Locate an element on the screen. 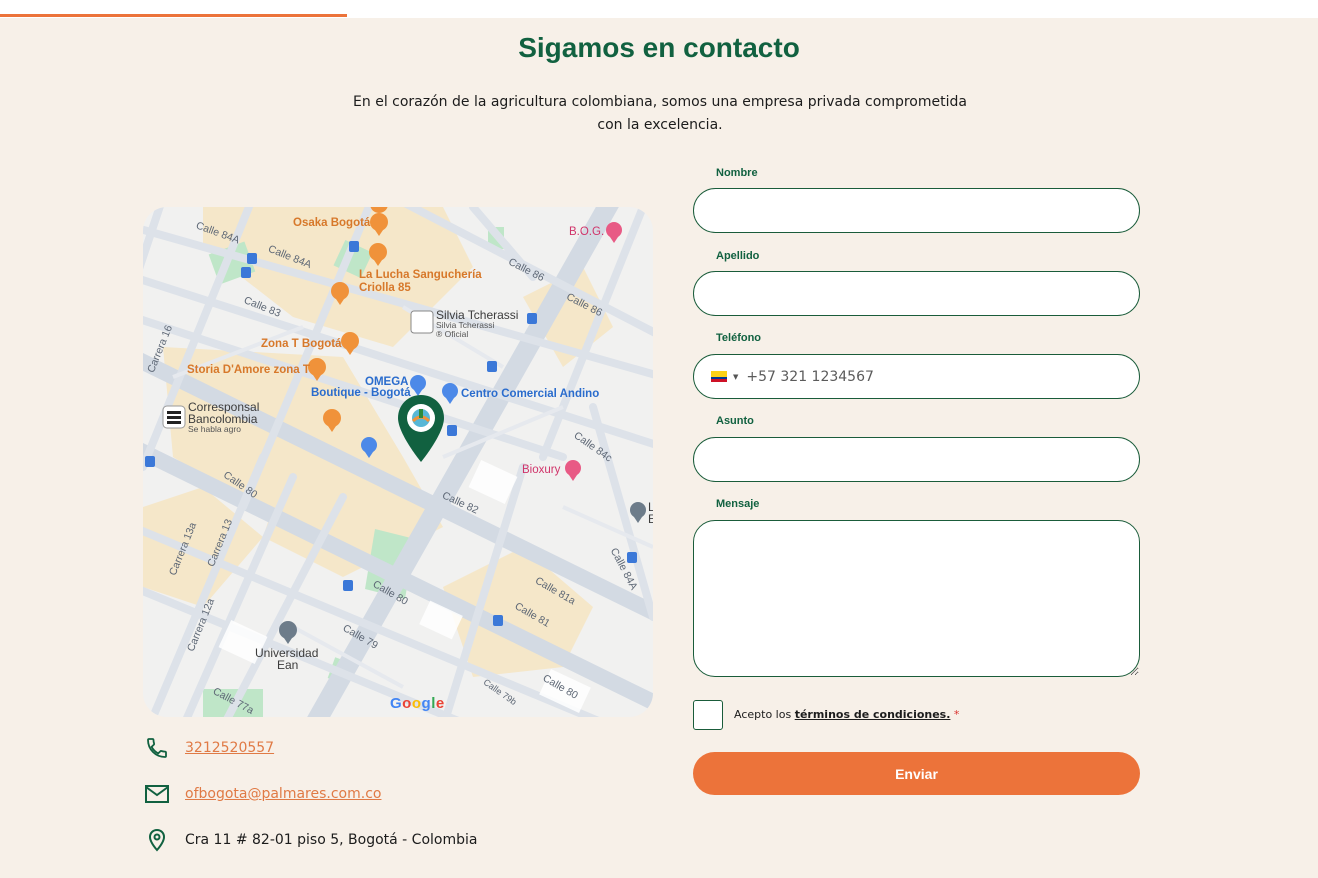 This screenshot has width=1318, height=878. map-label-silvia-sub2: ® Oficial is located at coordinates (452, 334).